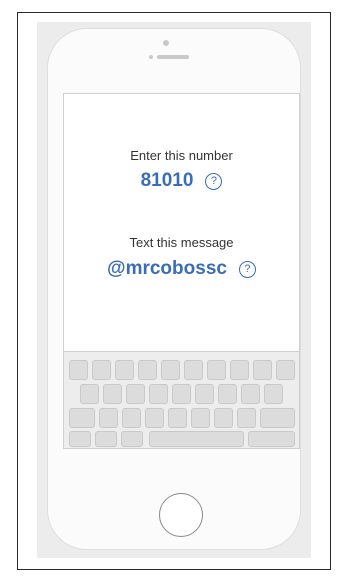 The height and width of the screenshot is (584, 346). I want to click on keyboard-return-key, so click(271, 439).